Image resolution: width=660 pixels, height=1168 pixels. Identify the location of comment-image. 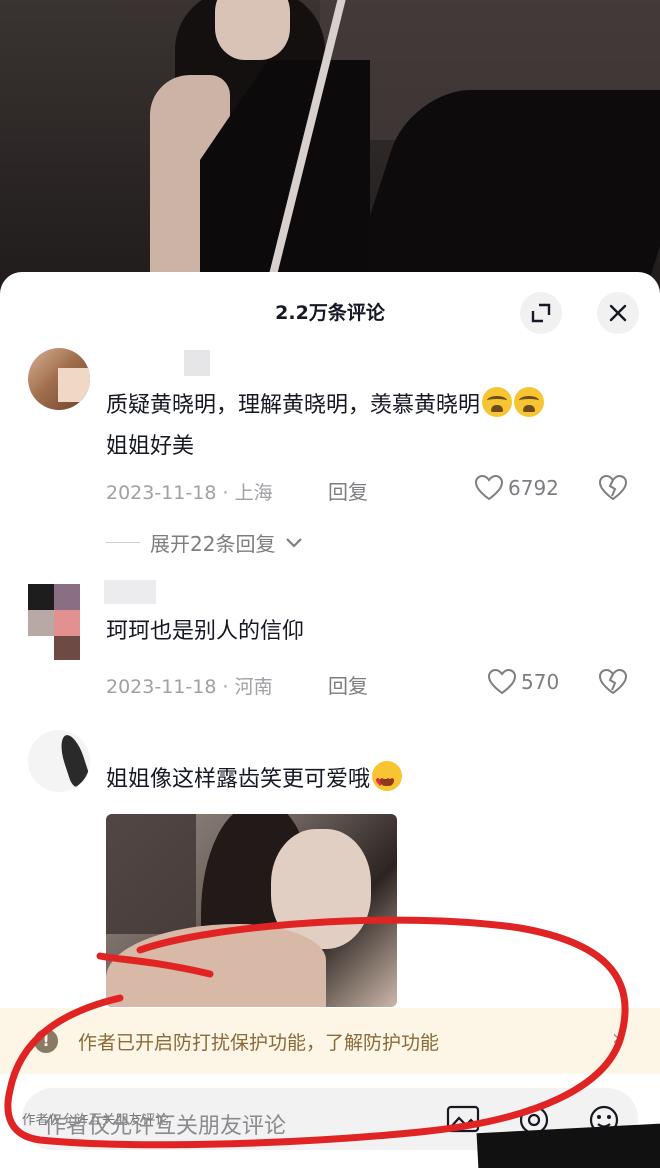
(251, 910).